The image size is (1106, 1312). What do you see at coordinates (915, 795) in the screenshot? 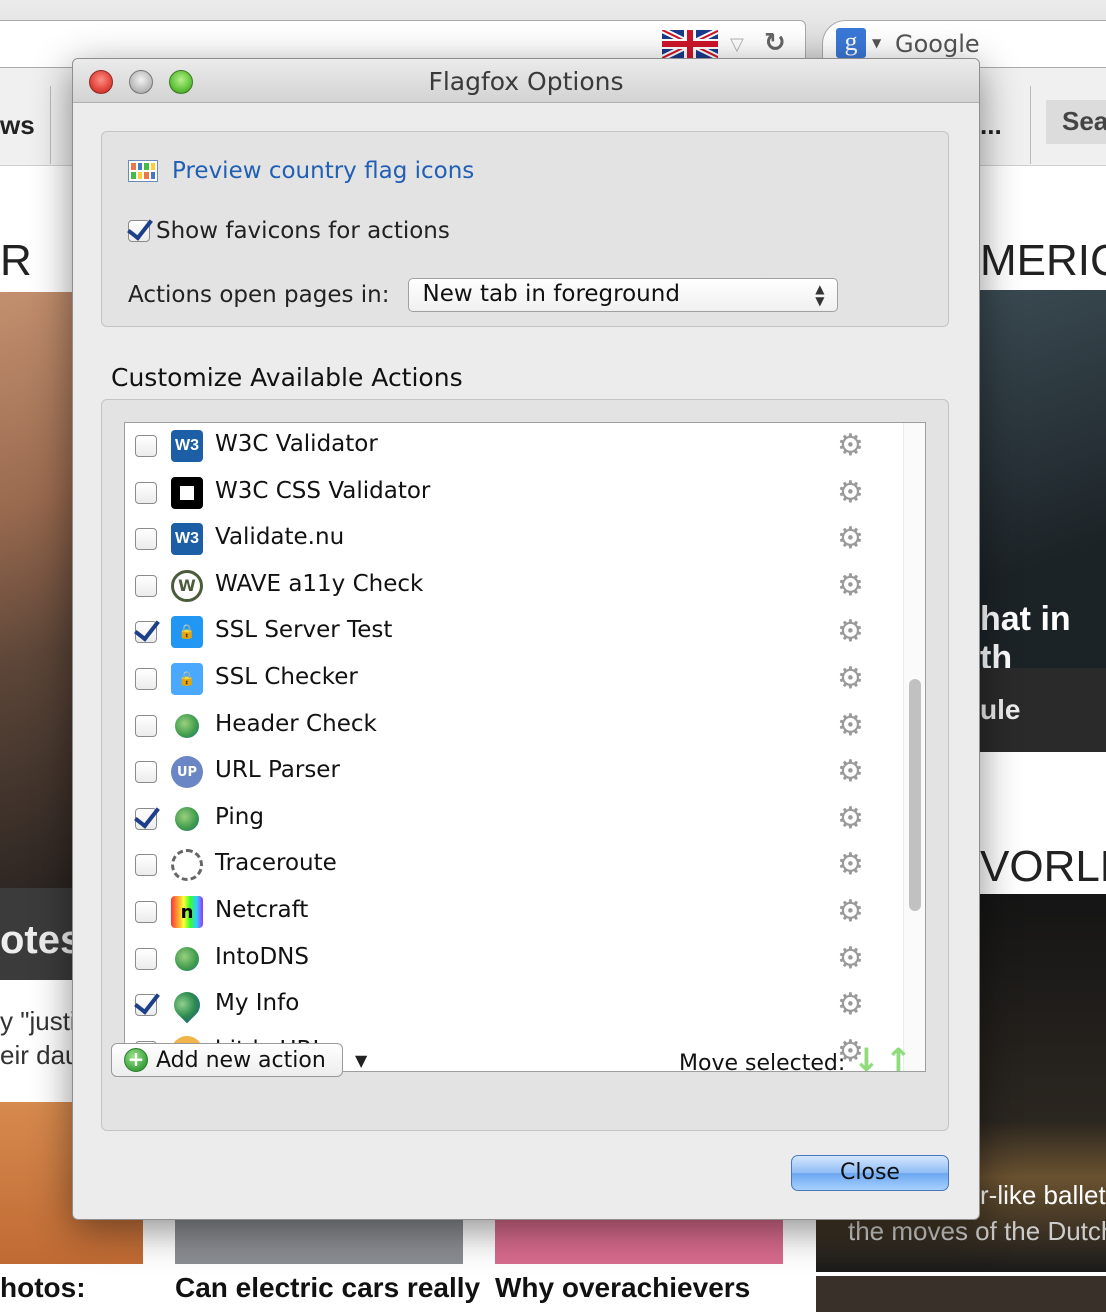
I see `scrollbar-thumb` at bounding box center [915, 795].